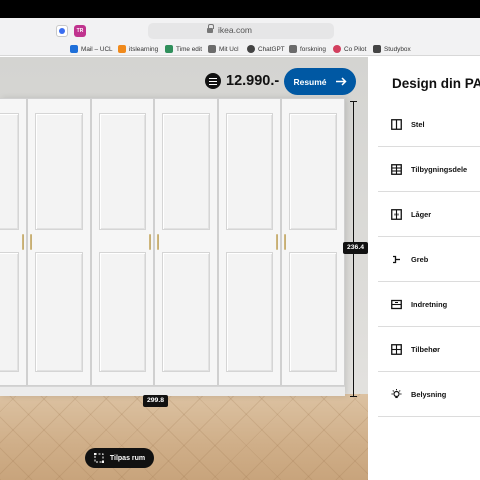  Describe the element at coordinates (313, 49) in the screenshot. I see `bookmark-label: forskning` at that location.